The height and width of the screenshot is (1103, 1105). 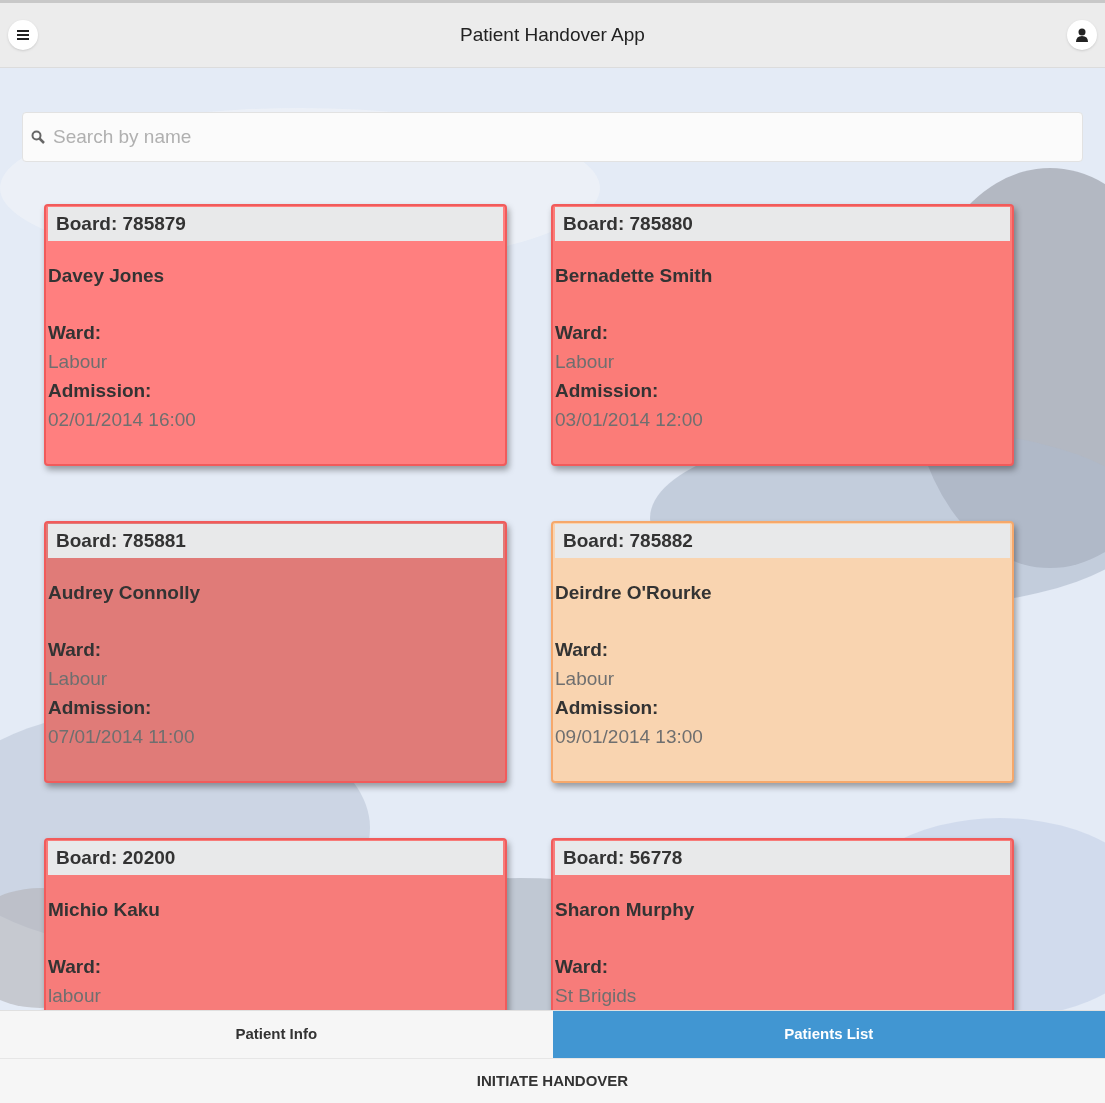 What do you see at coordinates (782, 541) in the screenshot?
I see `board-number: Board: 785882` at bounding box center [782, 541].